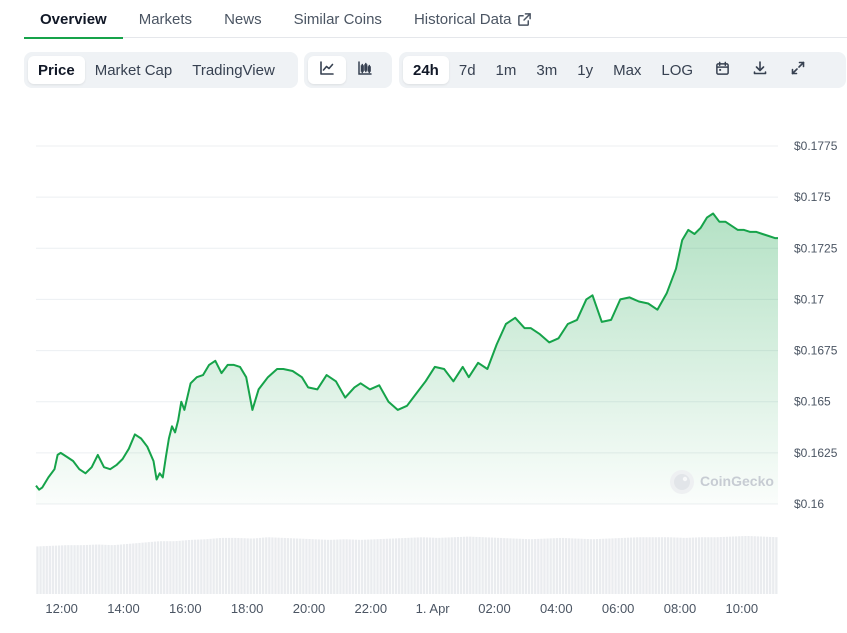 This screenshot has height=633, width=847. Describe the element at coordinates (742, 608) in the screenshot. I see `x-tick-label: 10:00` at that location.